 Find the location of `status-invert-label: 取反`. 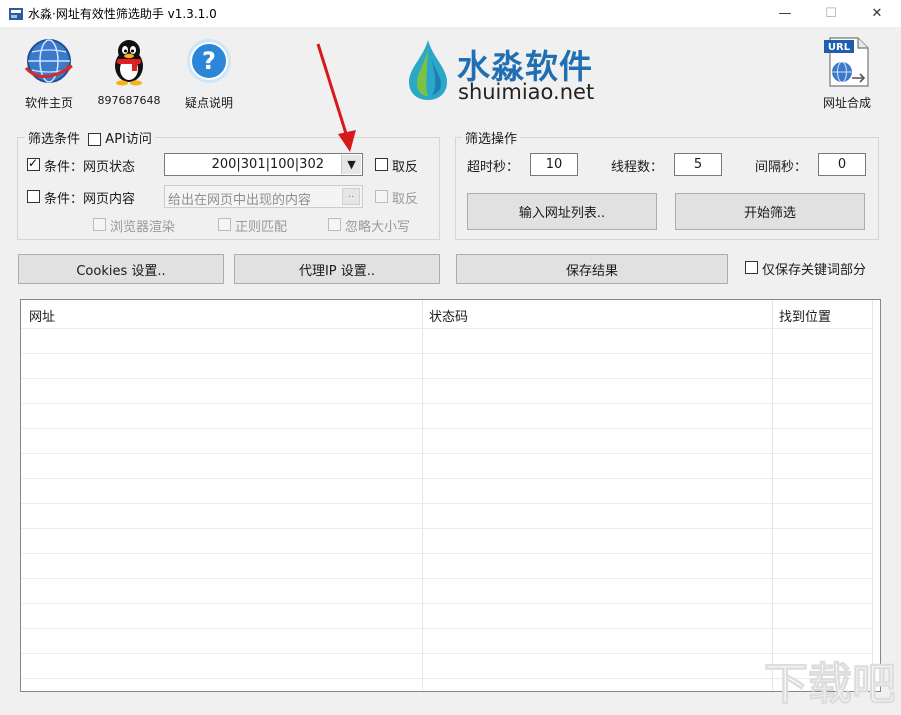

status-invert-label: 取反 is located at coordinates (405, 167).